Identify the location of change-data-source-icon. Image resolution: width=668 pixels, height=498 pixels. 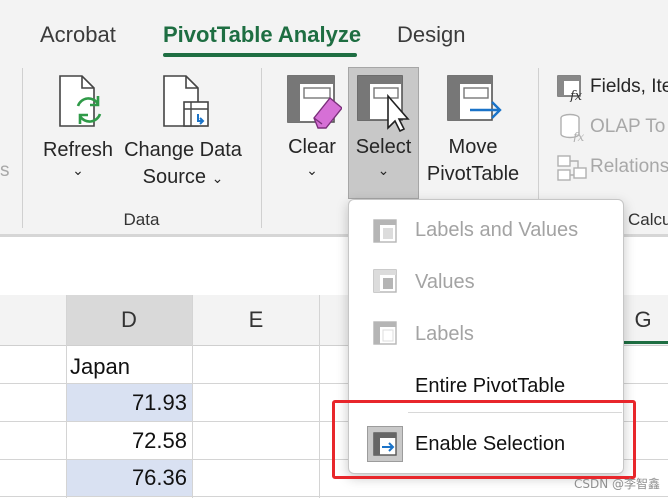
(186, 102).